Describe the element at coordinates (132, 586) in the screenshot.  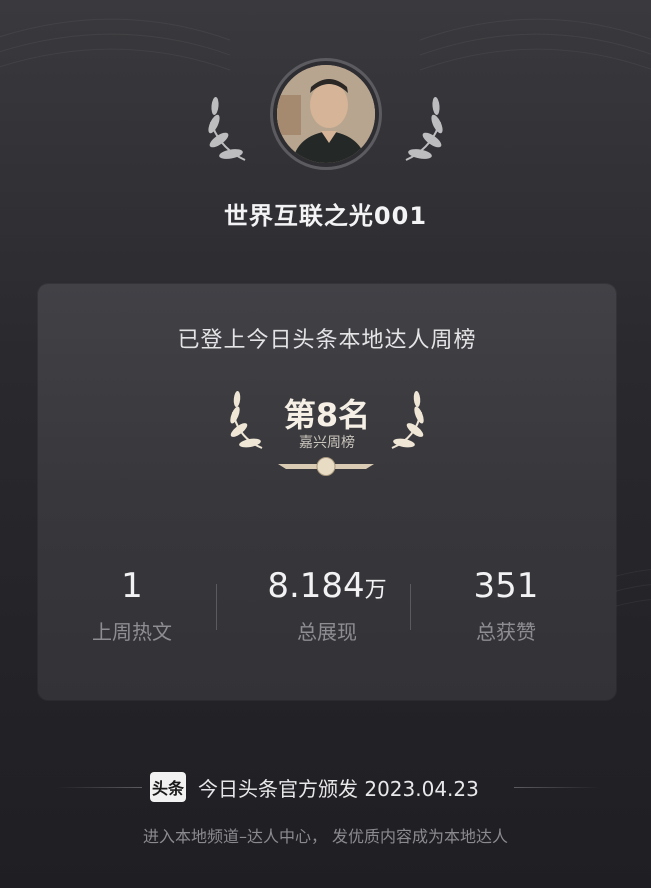
I see `stat-value: 1` at that location.